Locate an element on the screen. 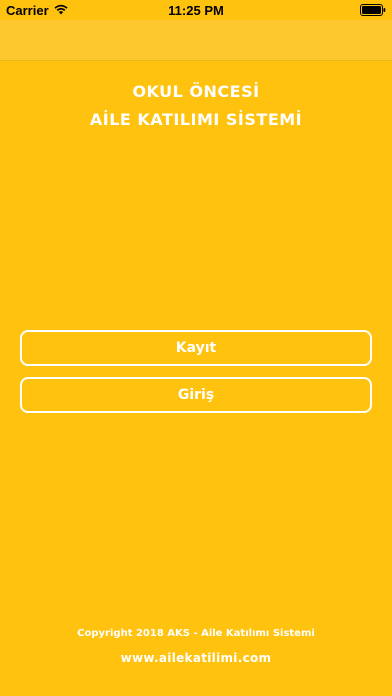 This screenshot has width=392, height=696. status-bar: Carrier 11:25 PM is located at coordinates (196, 10).